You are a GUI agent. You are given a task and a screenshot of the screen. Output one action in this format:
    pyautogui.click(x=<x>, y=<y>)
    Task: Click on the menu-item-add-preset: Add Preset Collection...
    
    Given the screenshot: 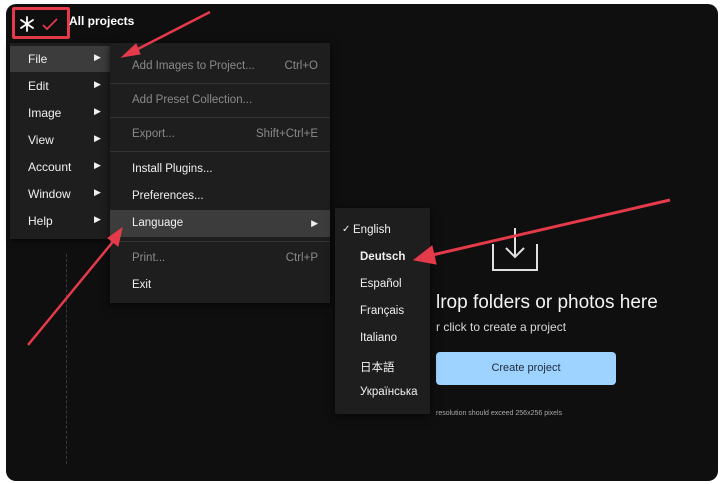 What is the action you would take?
    pyautogui.click(x=220, y=100)
    